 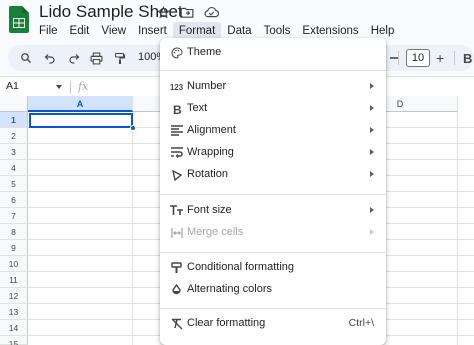 I want to click on merge-cells-icon, so click(x=176, y=232).